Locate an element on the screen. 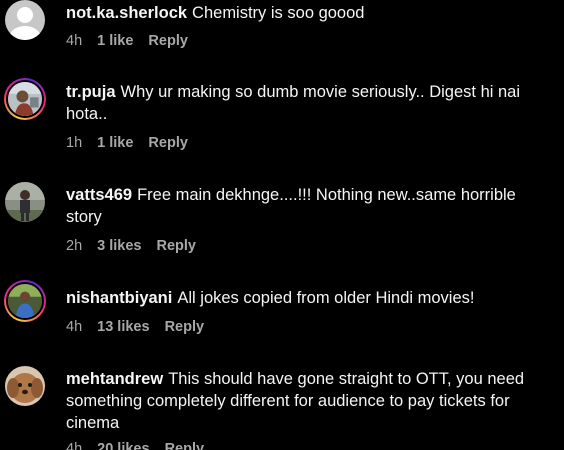 This screenshot has height=450, width=564. comment-likes: 13 likes is located at coordinates (123, 327).